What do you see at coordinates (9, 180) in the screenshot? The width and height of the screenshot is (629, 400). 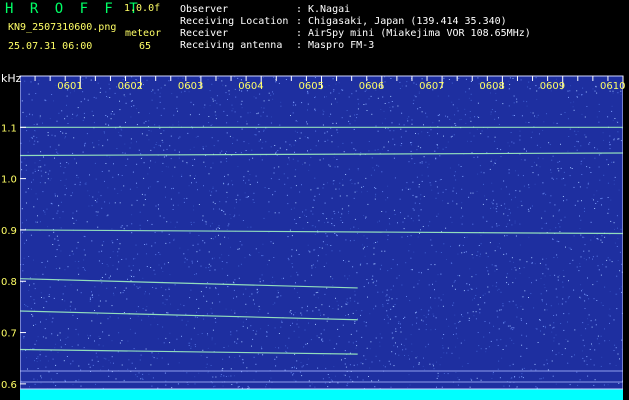 I see `y-tick-label: 1.0` at bounding box center [9, 180].